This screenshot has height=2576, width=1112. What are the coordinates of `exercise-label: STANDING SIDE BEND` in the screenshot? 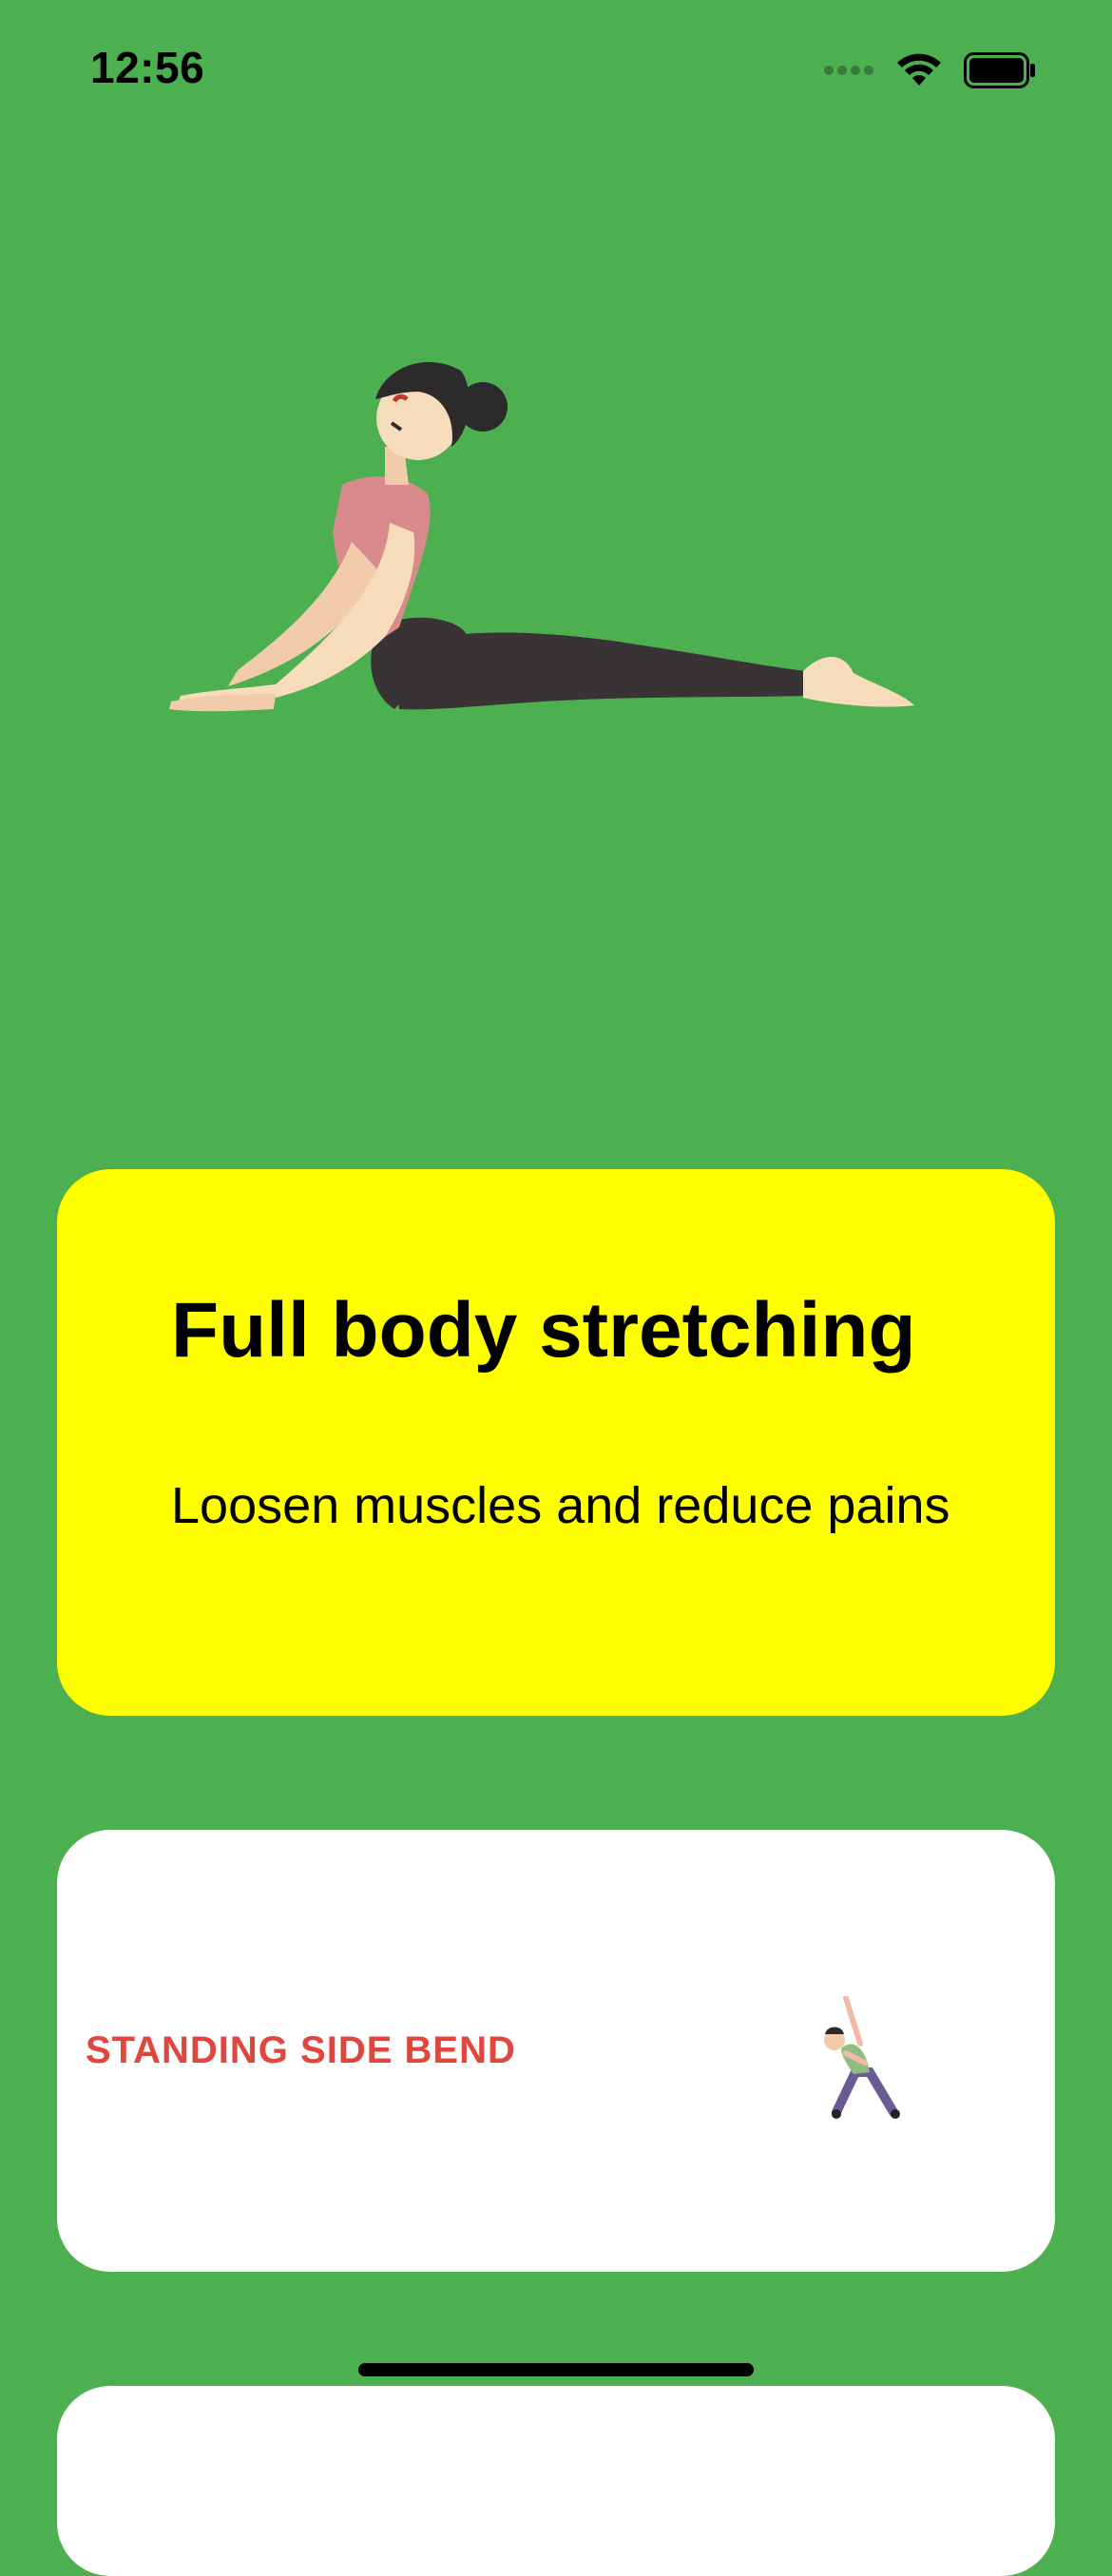 It's located at (301, 2050).